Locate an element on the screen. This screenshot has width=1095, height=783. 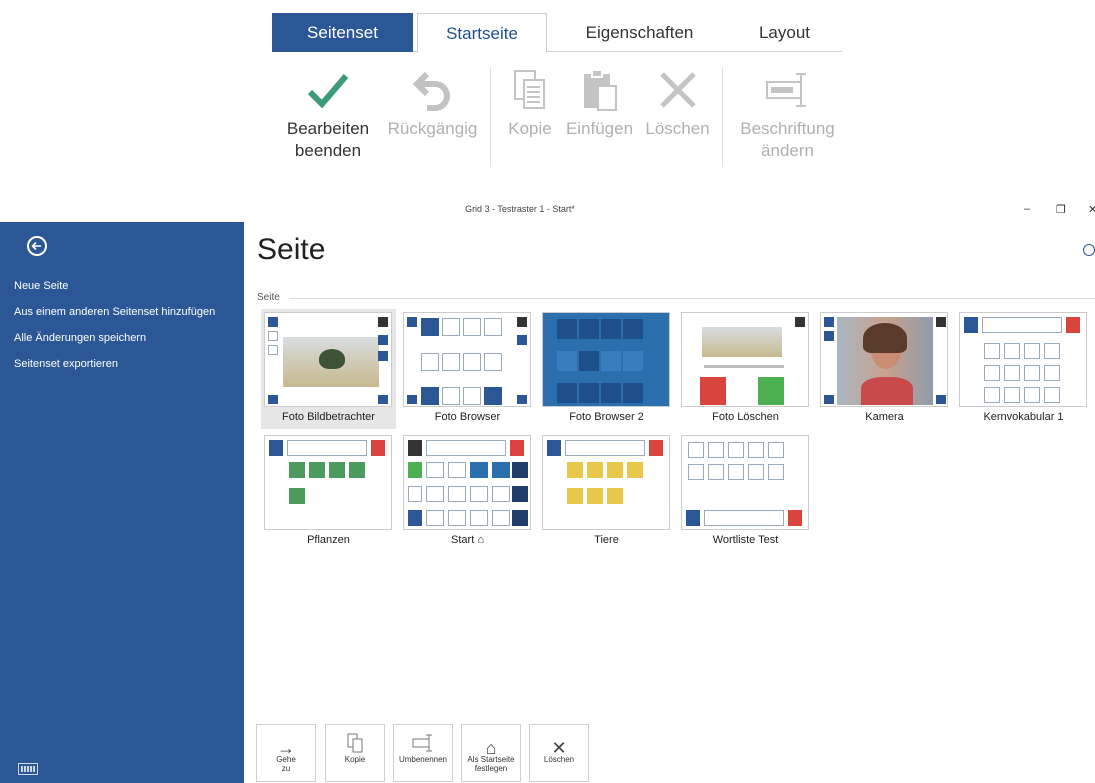
copy-page-label: Kopie is located at coordinates (355, 759).